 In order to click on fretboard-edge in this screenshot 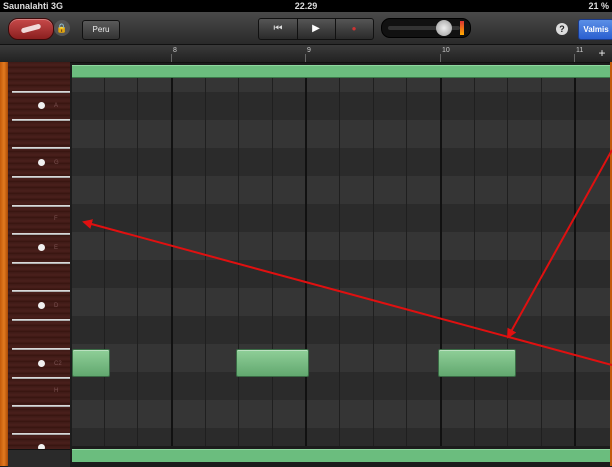, I will do `click(4, 264)`.